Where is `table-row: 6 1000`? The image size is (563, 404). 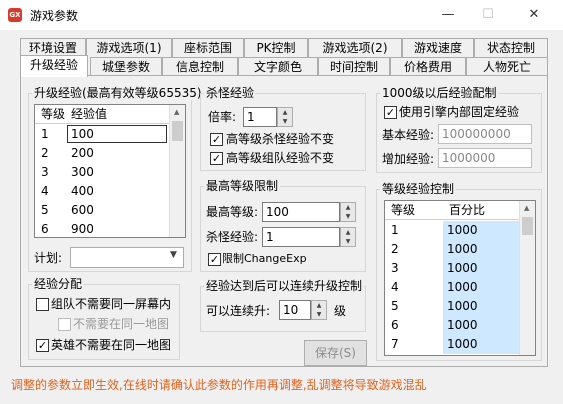
table-row: 6 1000 is located at coordinates (452, 325).